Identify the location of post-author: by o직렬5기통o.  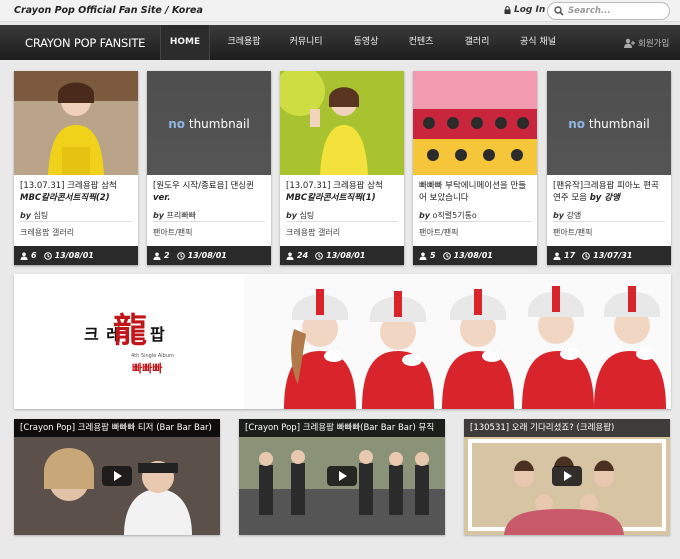
(448, 215).